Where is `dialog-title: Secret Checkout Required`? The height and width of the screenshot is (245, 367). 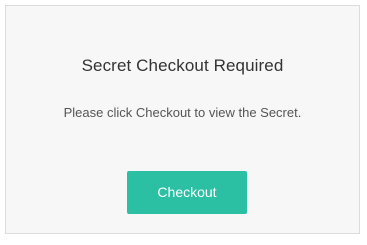 dialog-title: Secret Checkout Required is located at coordinates (182, 65).